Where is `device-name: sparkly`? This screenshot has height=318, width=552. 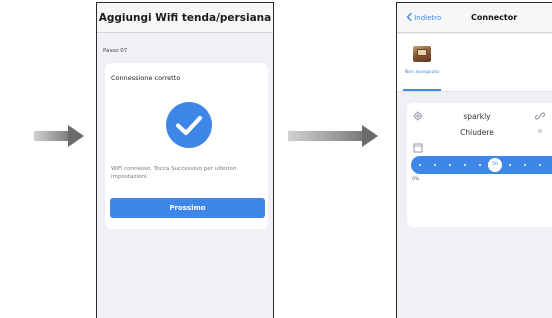 device-name: sparkly is located at coordinates (477, 116).